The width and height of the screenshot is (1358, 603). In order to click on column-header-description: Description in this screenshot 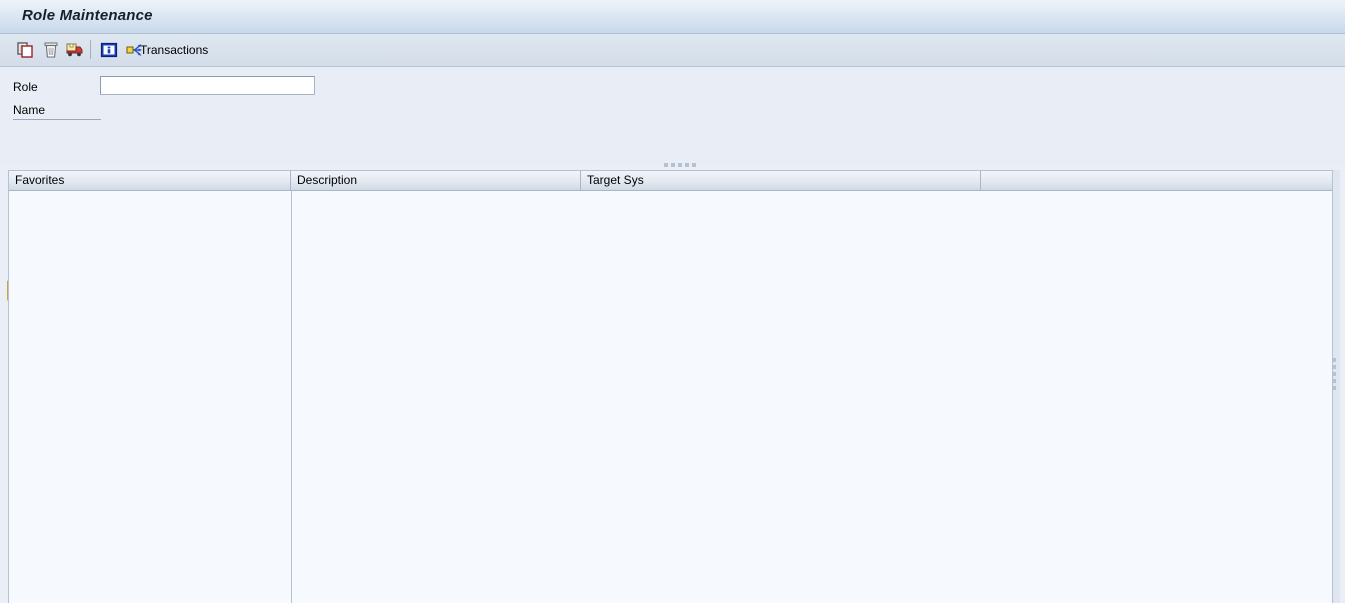, I will do `click(436, 180)`.